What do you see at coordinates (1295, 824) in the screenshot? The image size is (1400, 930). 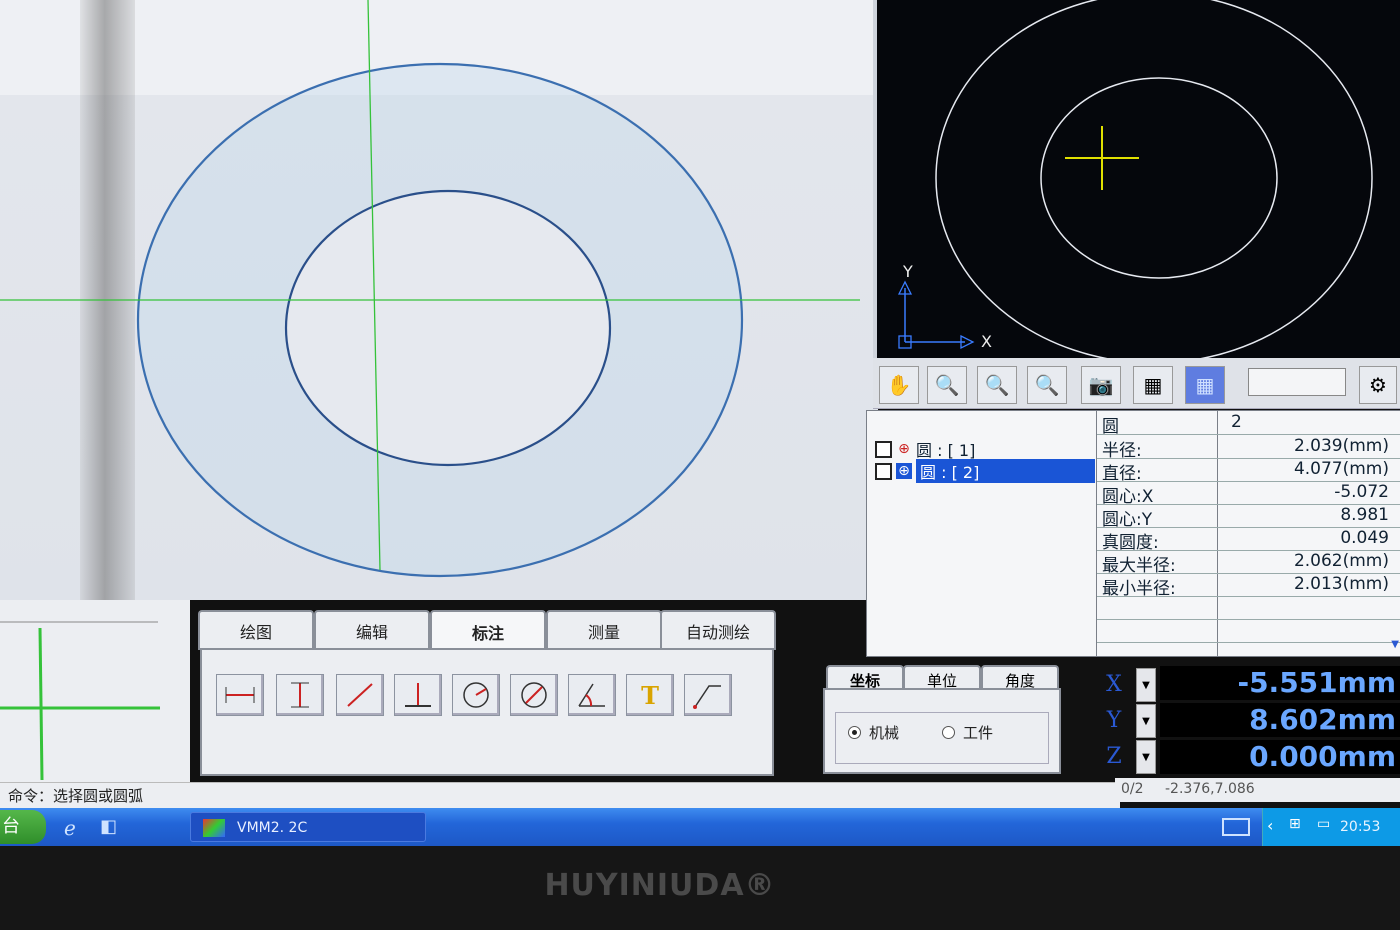 I see `network-icon: ⊞` at bounding box center [1295, 824].